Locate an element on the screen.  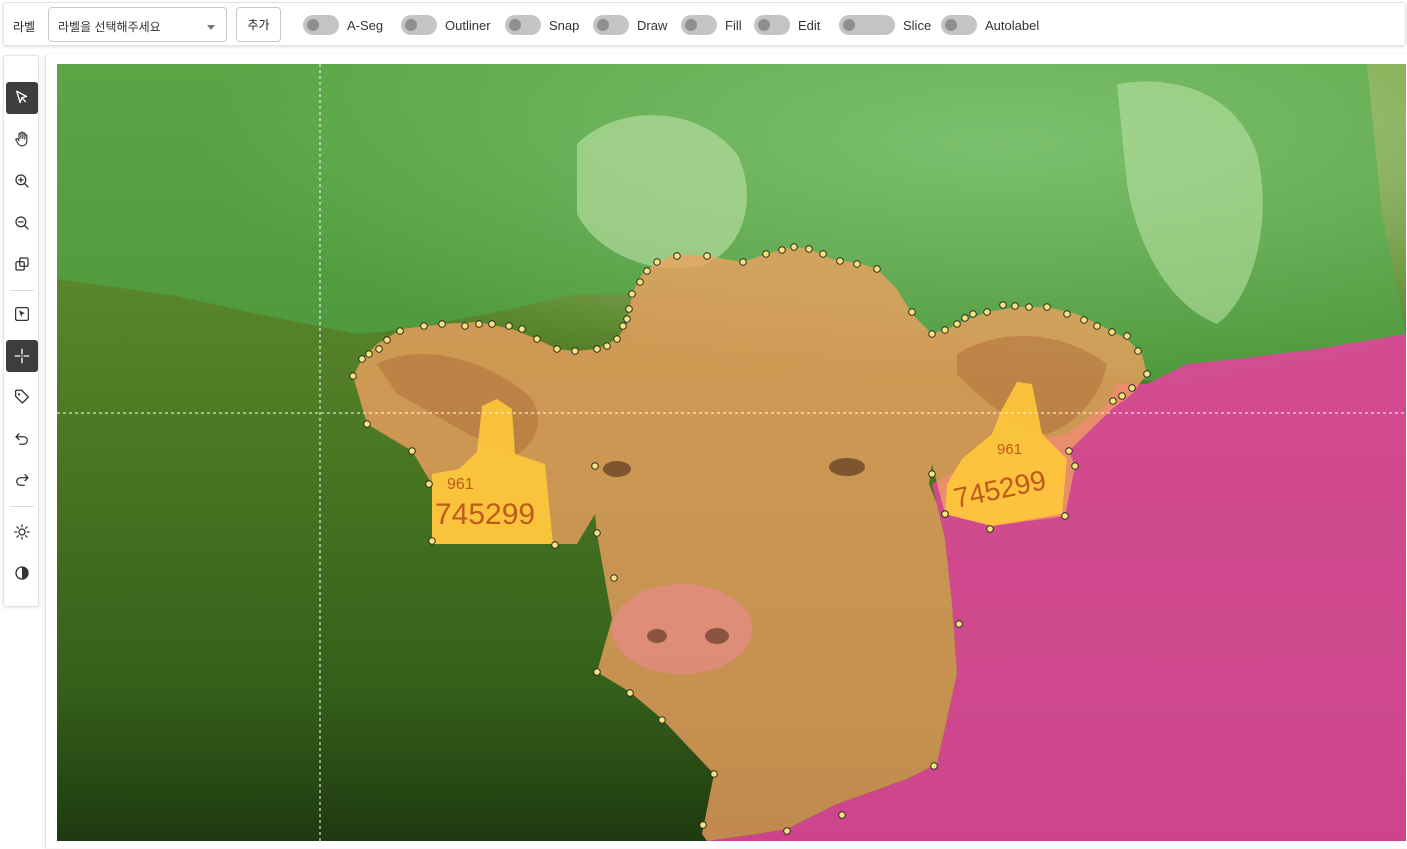
zoom-out-tool is located at coordinates (22, 223).